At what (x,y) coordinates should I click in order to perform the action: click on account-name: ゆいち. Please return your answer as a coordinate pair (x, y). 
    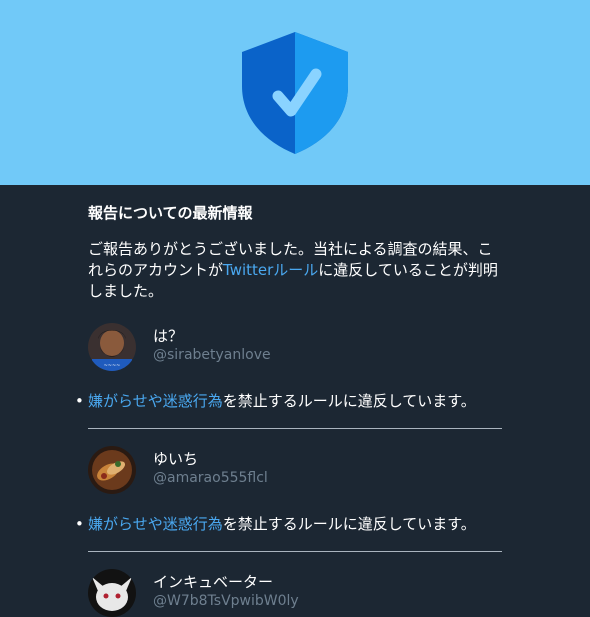
    Looking at the image, I should click on (176, 459).